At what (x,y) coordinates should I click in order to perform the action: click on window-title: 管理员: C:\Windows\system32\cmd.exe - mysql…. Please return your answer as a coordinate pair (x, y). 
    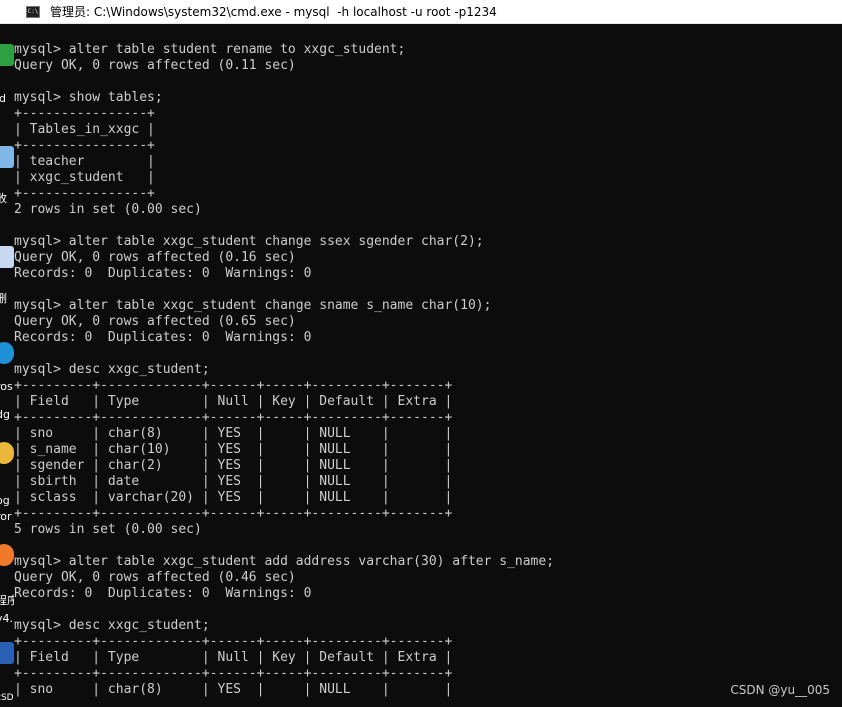
    Looking at the image, I should click on (273, 12).